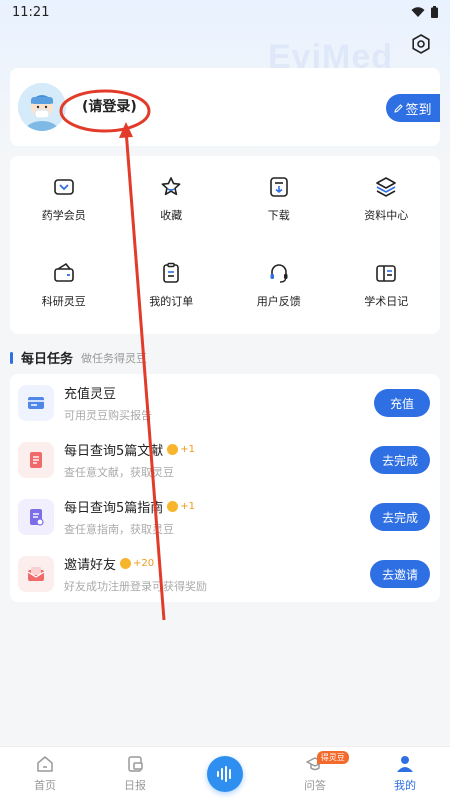 The image size is (450, 800). What do you see at coordinates (45, 785) in the screenshot?
I see `tab-label: 首页` at bounding box center [45, 785].